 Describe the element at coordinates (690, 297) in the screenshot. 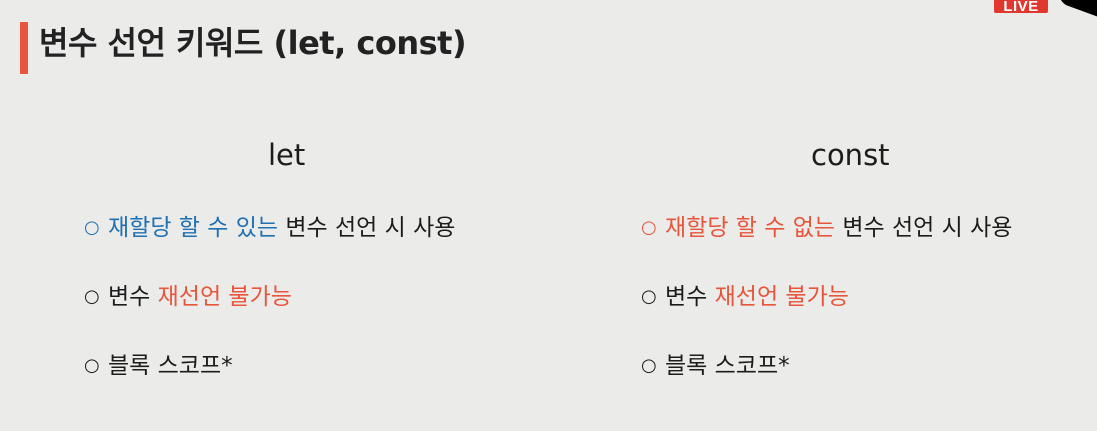

I see `const-redeclare-prefix: 변수` at that location.